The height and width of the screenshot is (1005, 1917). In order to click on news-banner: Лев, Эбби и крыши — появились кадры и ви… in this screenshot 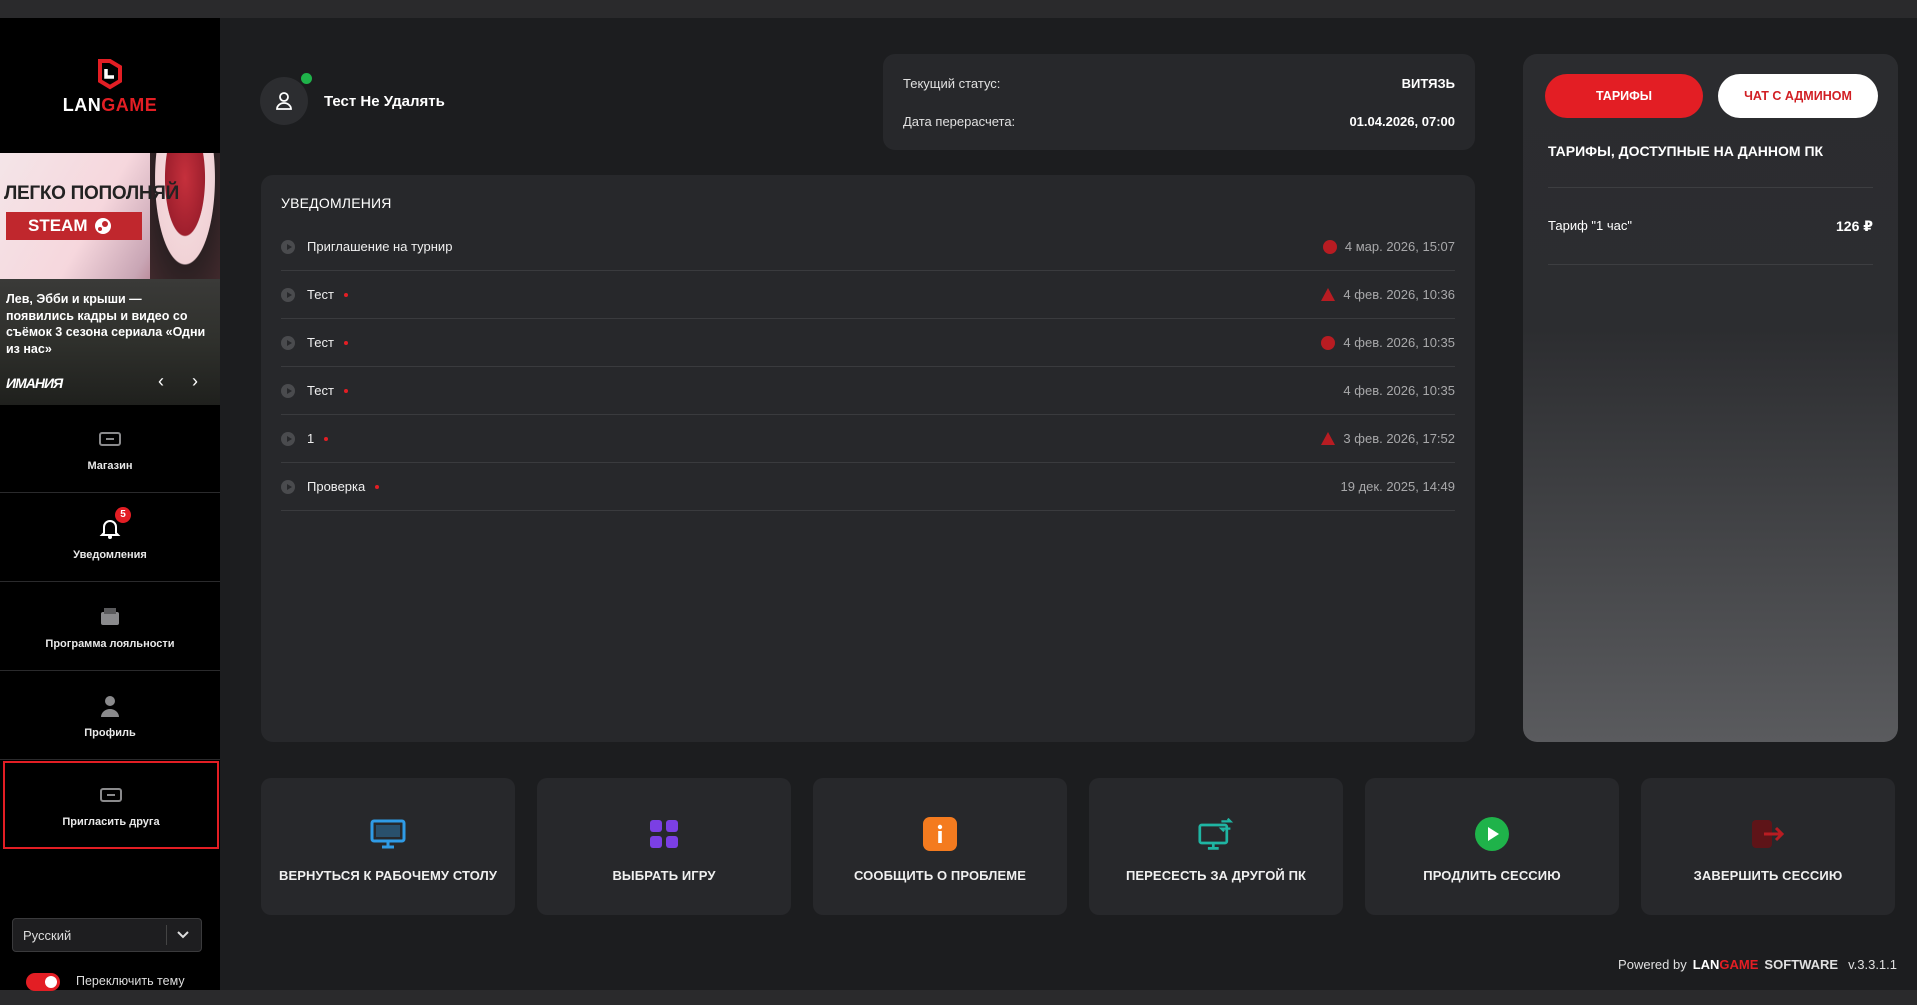, I will do `click(110, 342)`.